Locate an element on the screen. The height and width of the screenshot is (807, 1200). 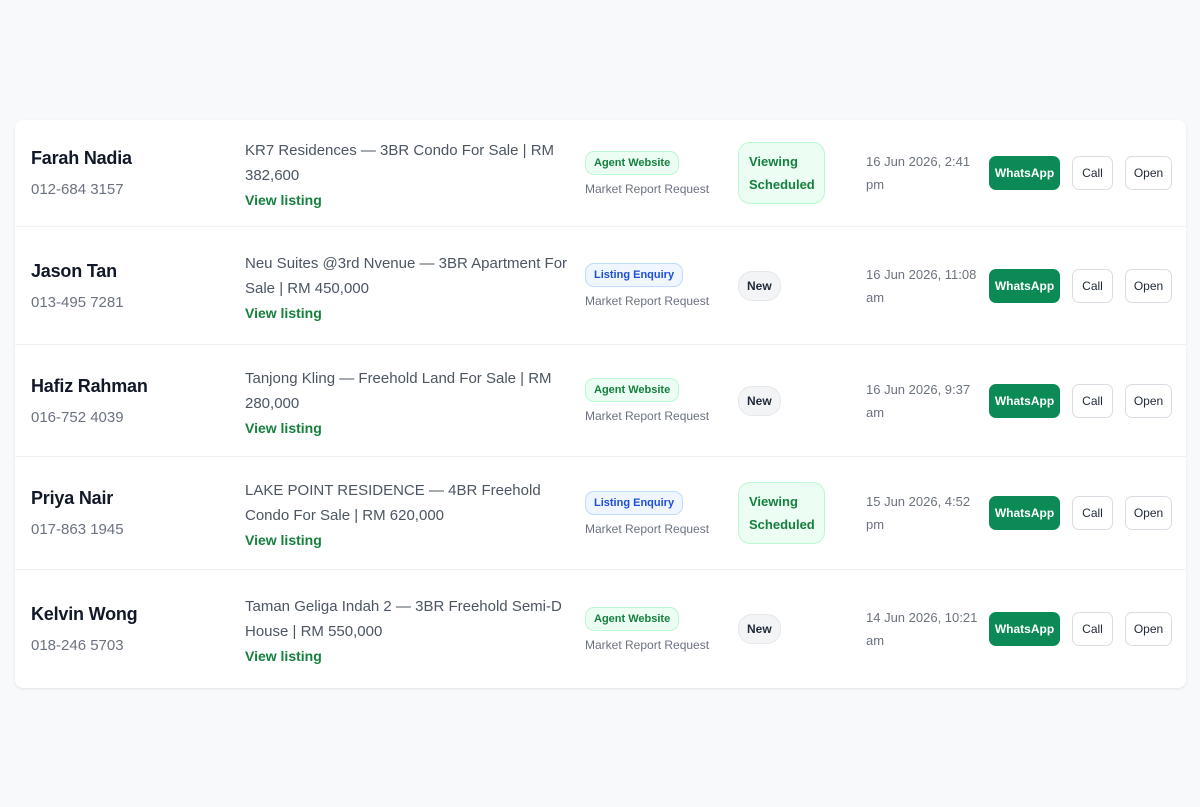
lead-phone: 017-863 1945 is located at coordinates (77, 529).